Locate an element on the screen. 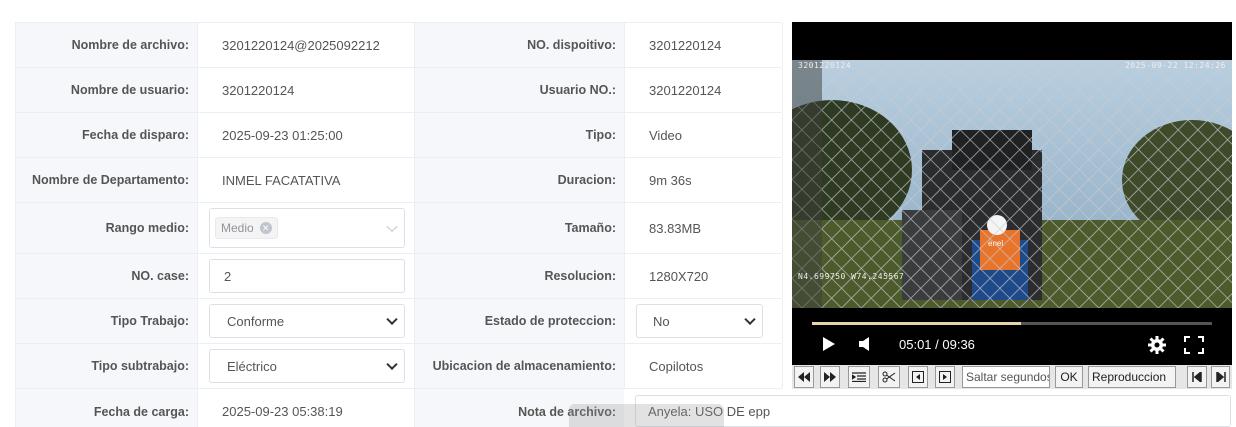 Image resolution: width=1236 pixels, height=427 pixels. value-filename: 3201220124@2025092212 is located at coordinates (306, 45).